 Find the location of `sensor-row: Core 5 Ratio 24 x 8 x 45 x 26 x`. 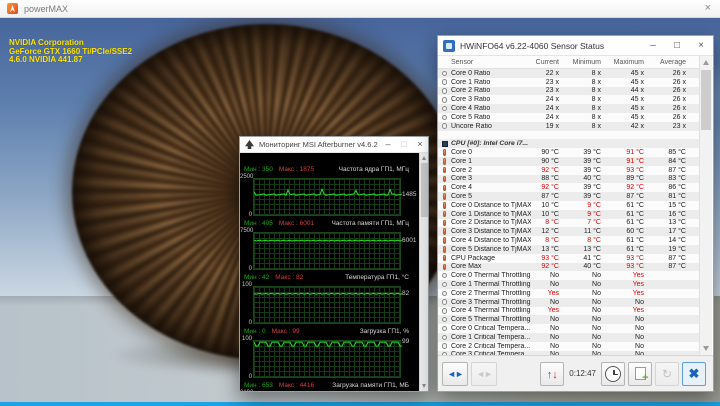

sensor-row: Core 5 Ratio 24 x 8 x 45 x 26 x is located at coordinates (568, 117).